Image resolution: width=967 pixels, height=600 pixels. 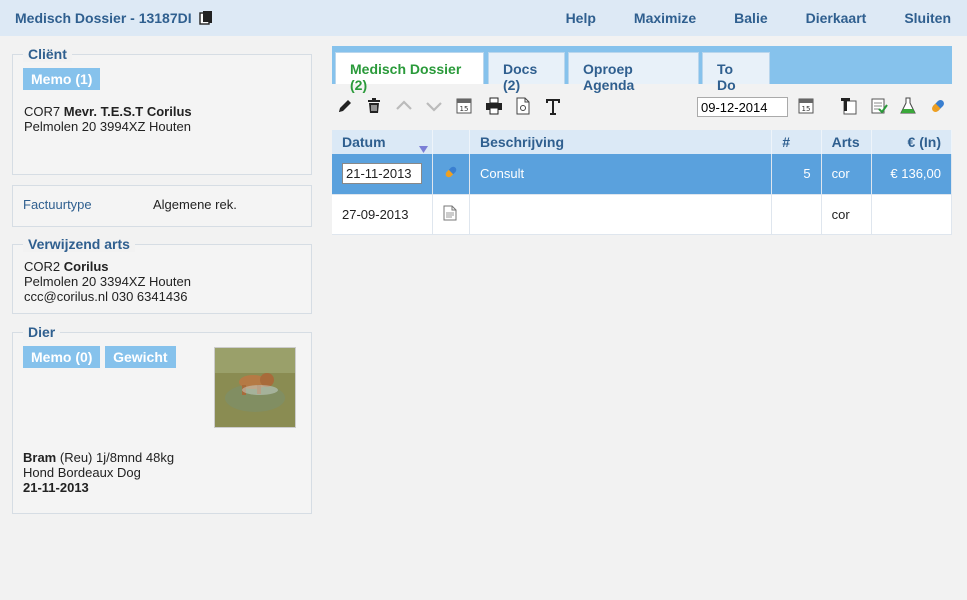 I want to click on sort-down-icon, so click(x=423, y=148).